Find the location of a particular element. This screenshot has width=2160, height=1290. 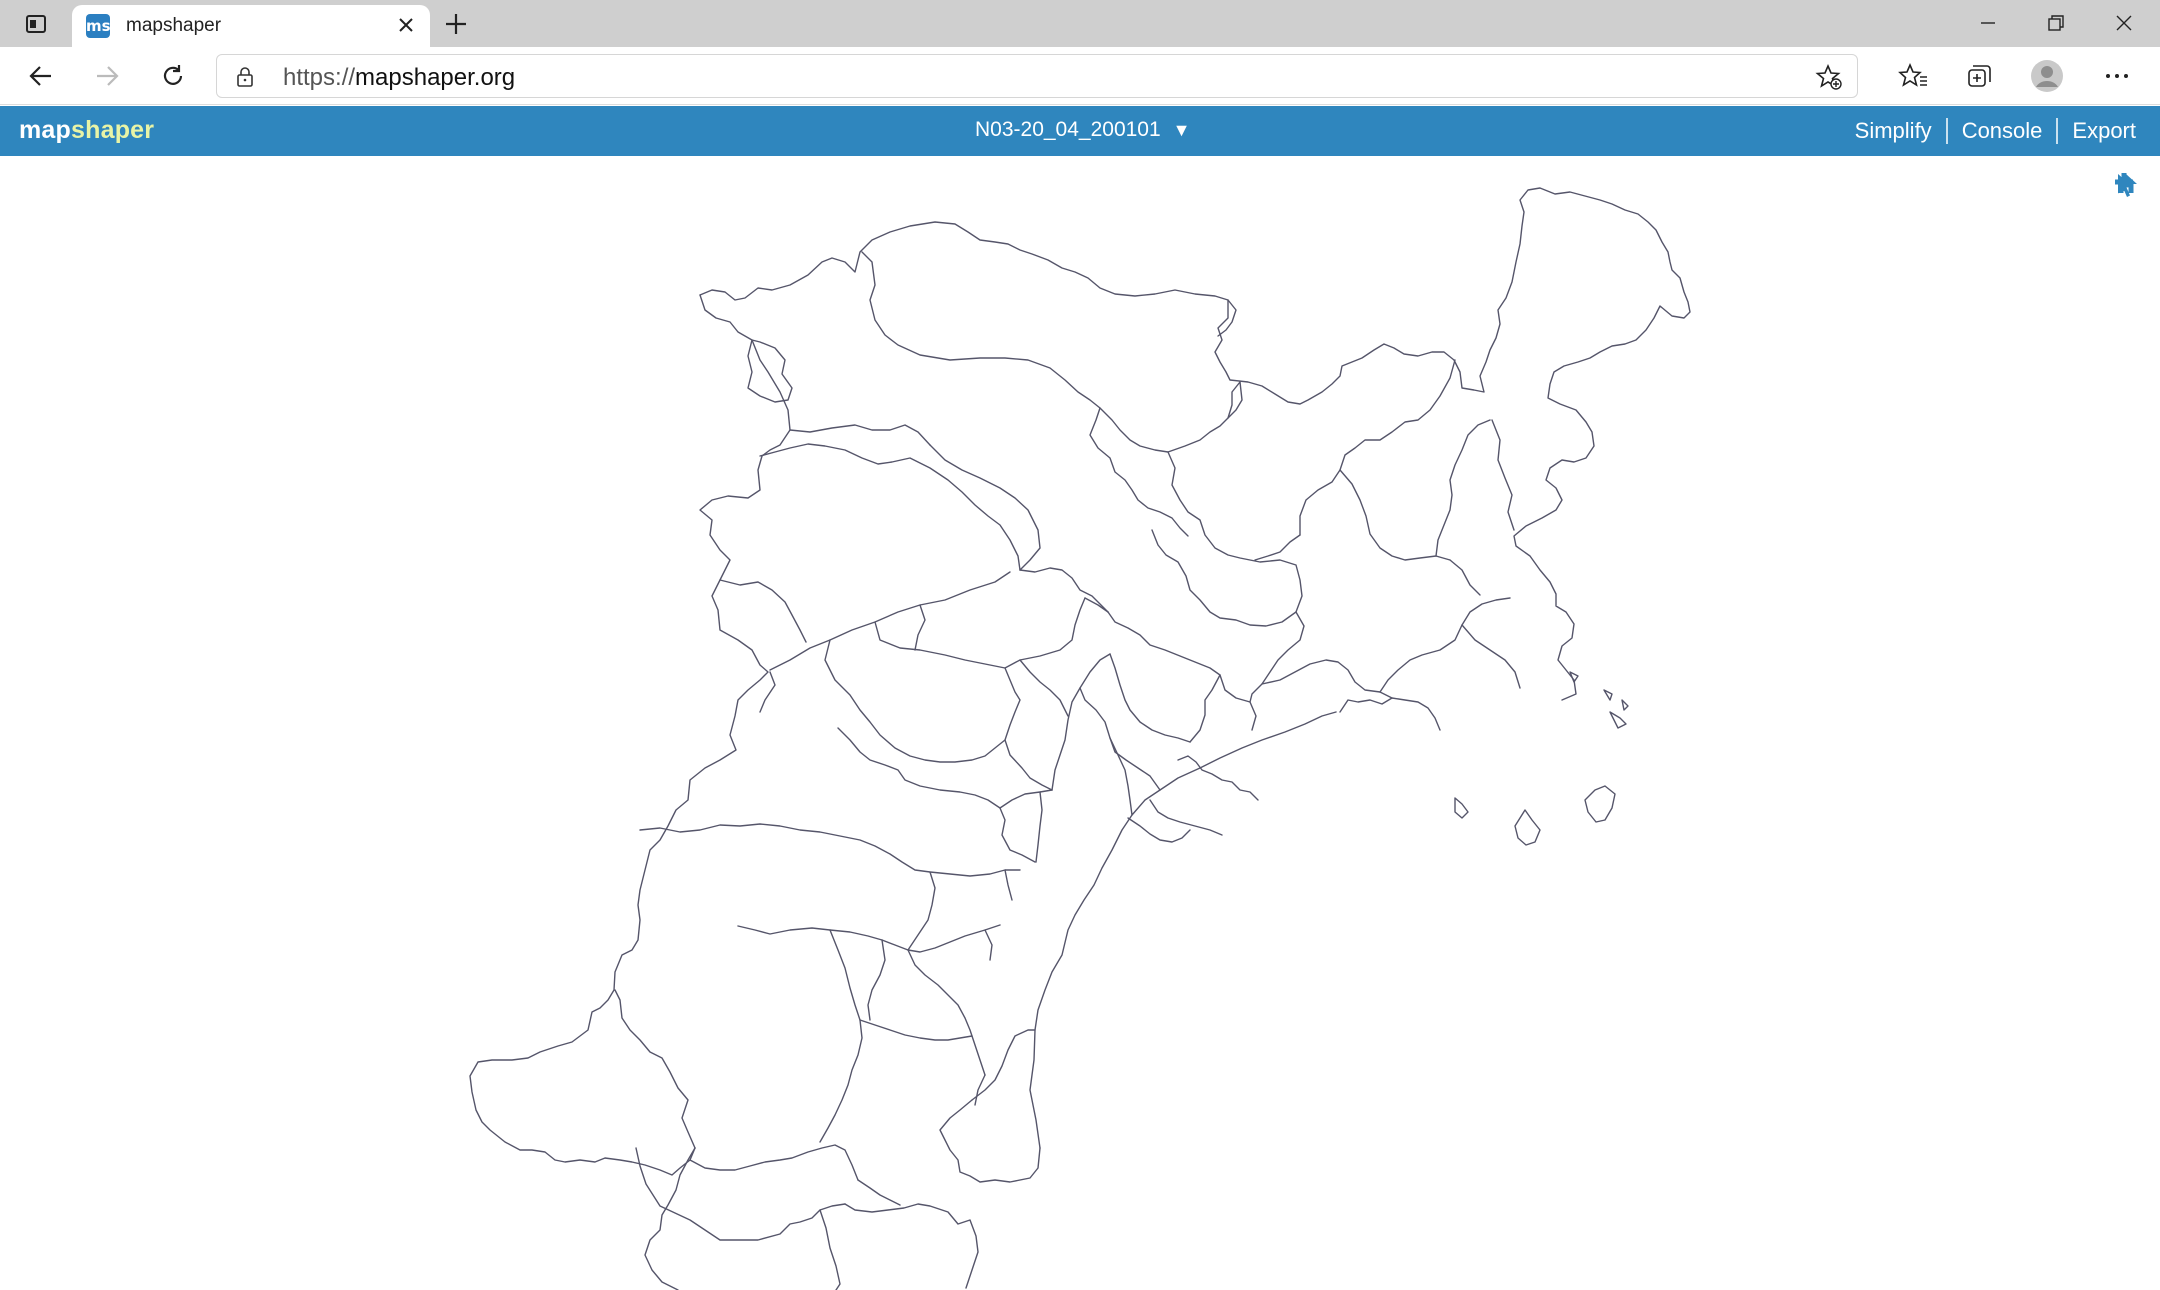

zoom-out-button is located at coordinates (2130, 233).